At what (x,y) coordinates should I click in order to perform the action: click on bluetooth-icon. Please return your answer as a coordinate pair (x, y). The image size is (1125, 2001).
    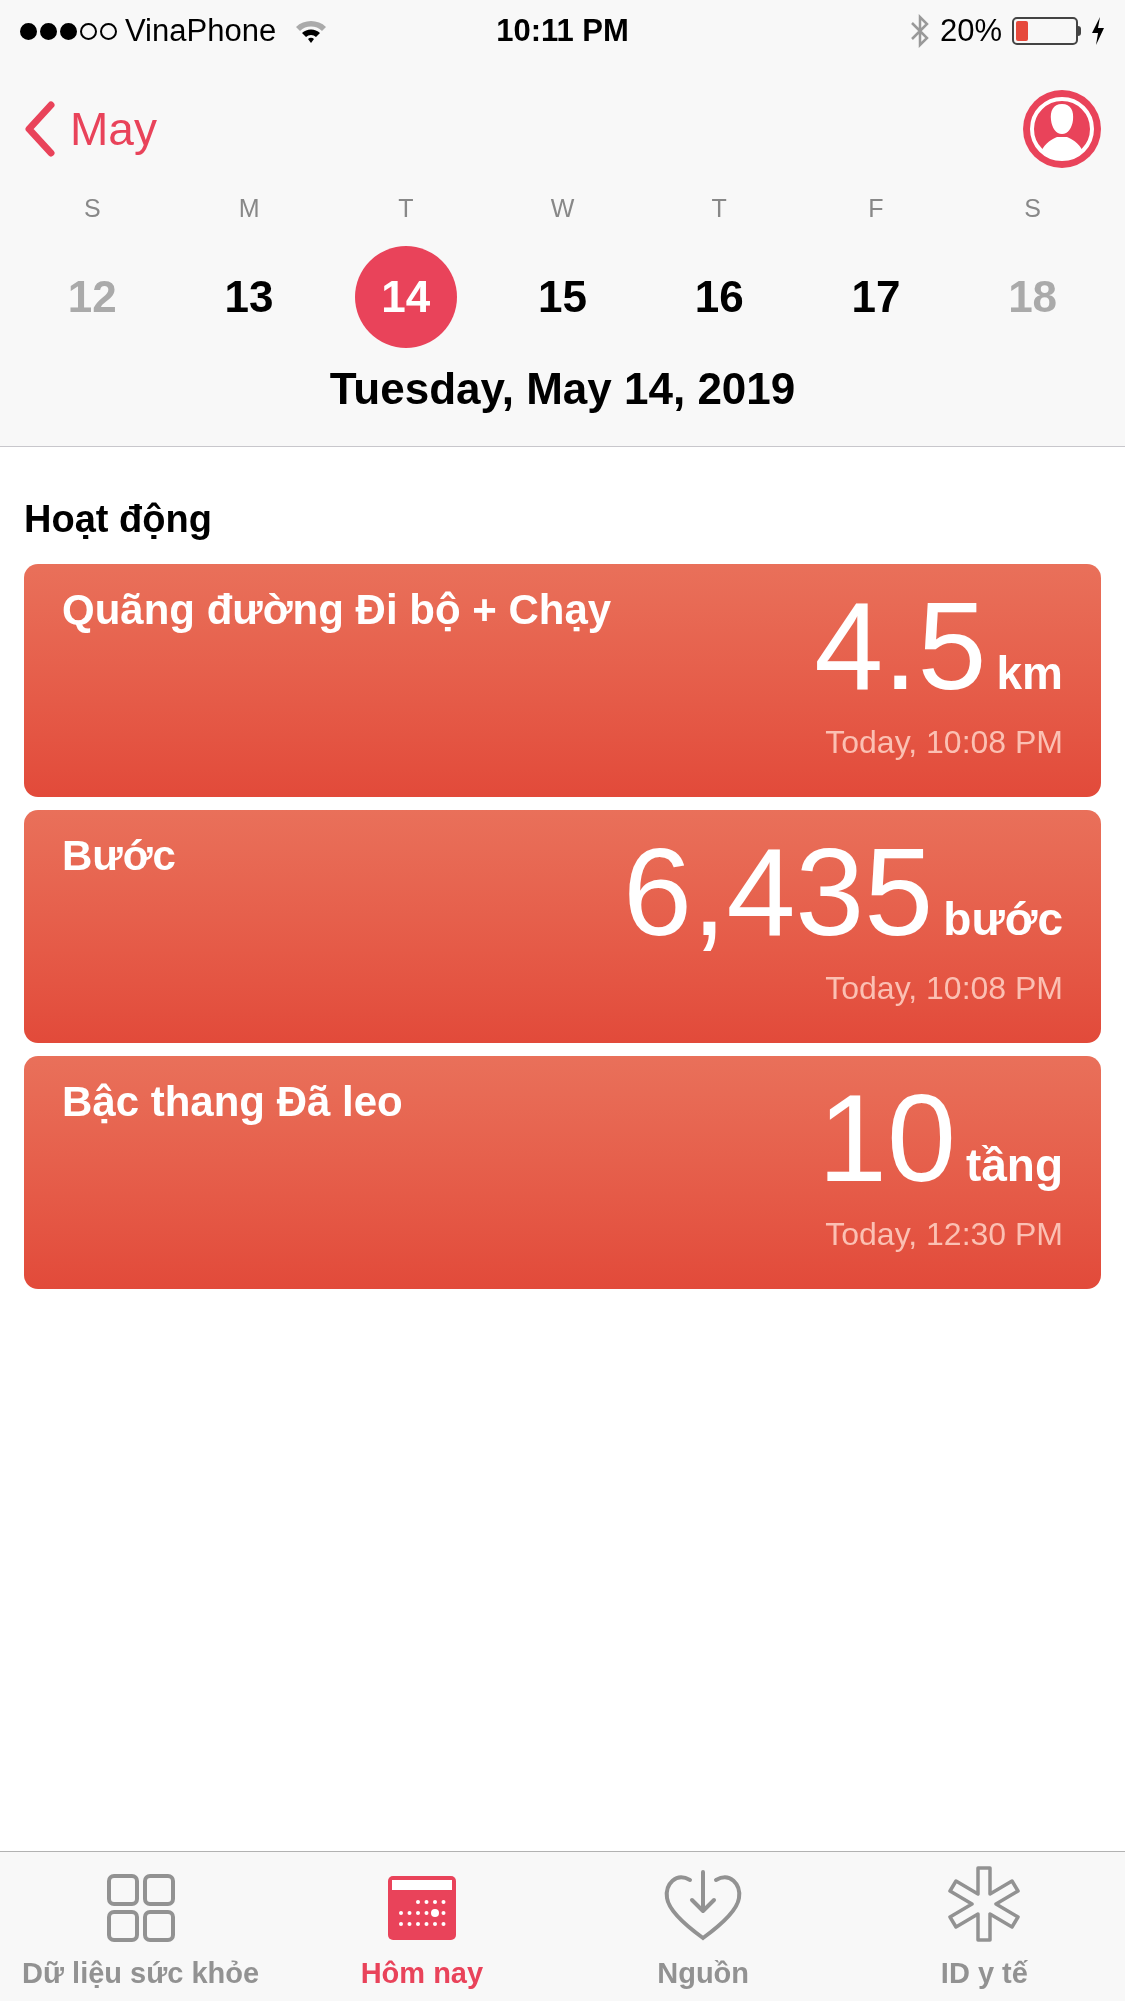
    Looking at the image, I should click on (919, 31).